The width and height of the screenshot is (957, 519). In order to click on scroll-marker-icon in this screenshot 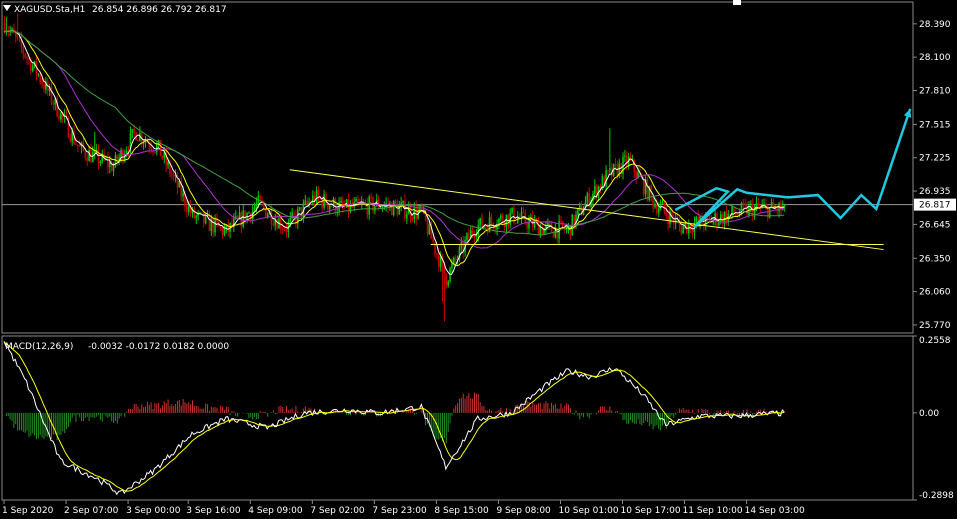, I will do `click(737, 2)`.